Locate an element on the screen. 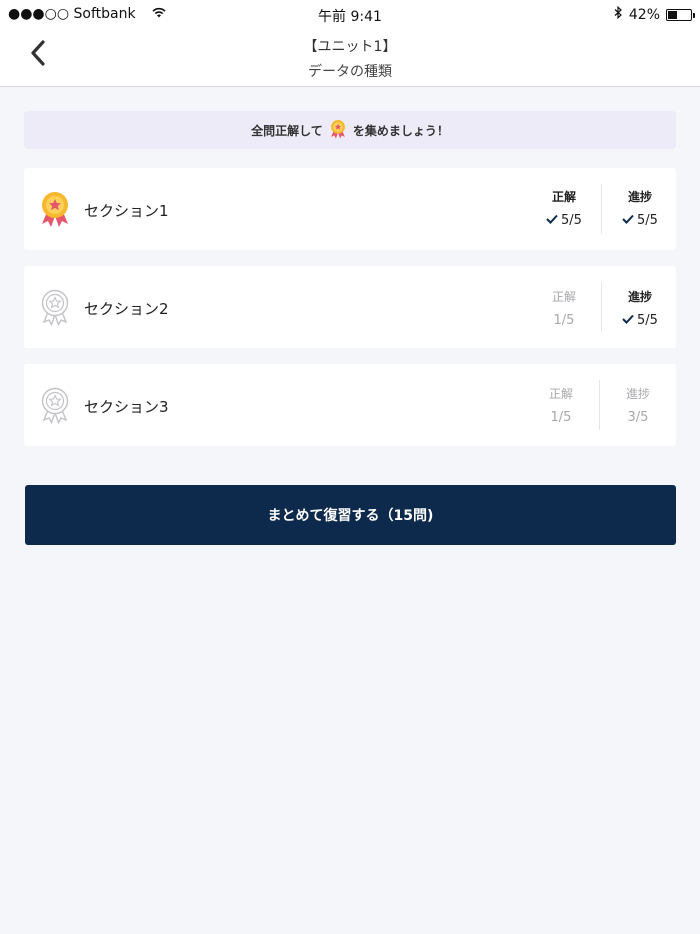  section-name: セクション3 is located at coordinates (126, 407).